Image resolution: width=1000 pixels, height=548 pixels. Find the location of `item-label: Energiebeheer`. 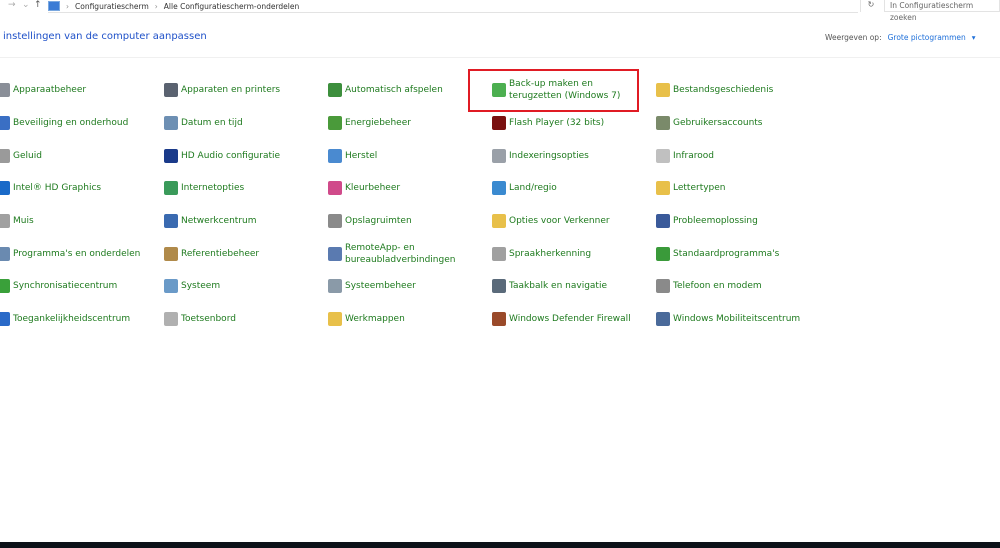

item-label: Energiebeheer is located at coordinates (378, 123).